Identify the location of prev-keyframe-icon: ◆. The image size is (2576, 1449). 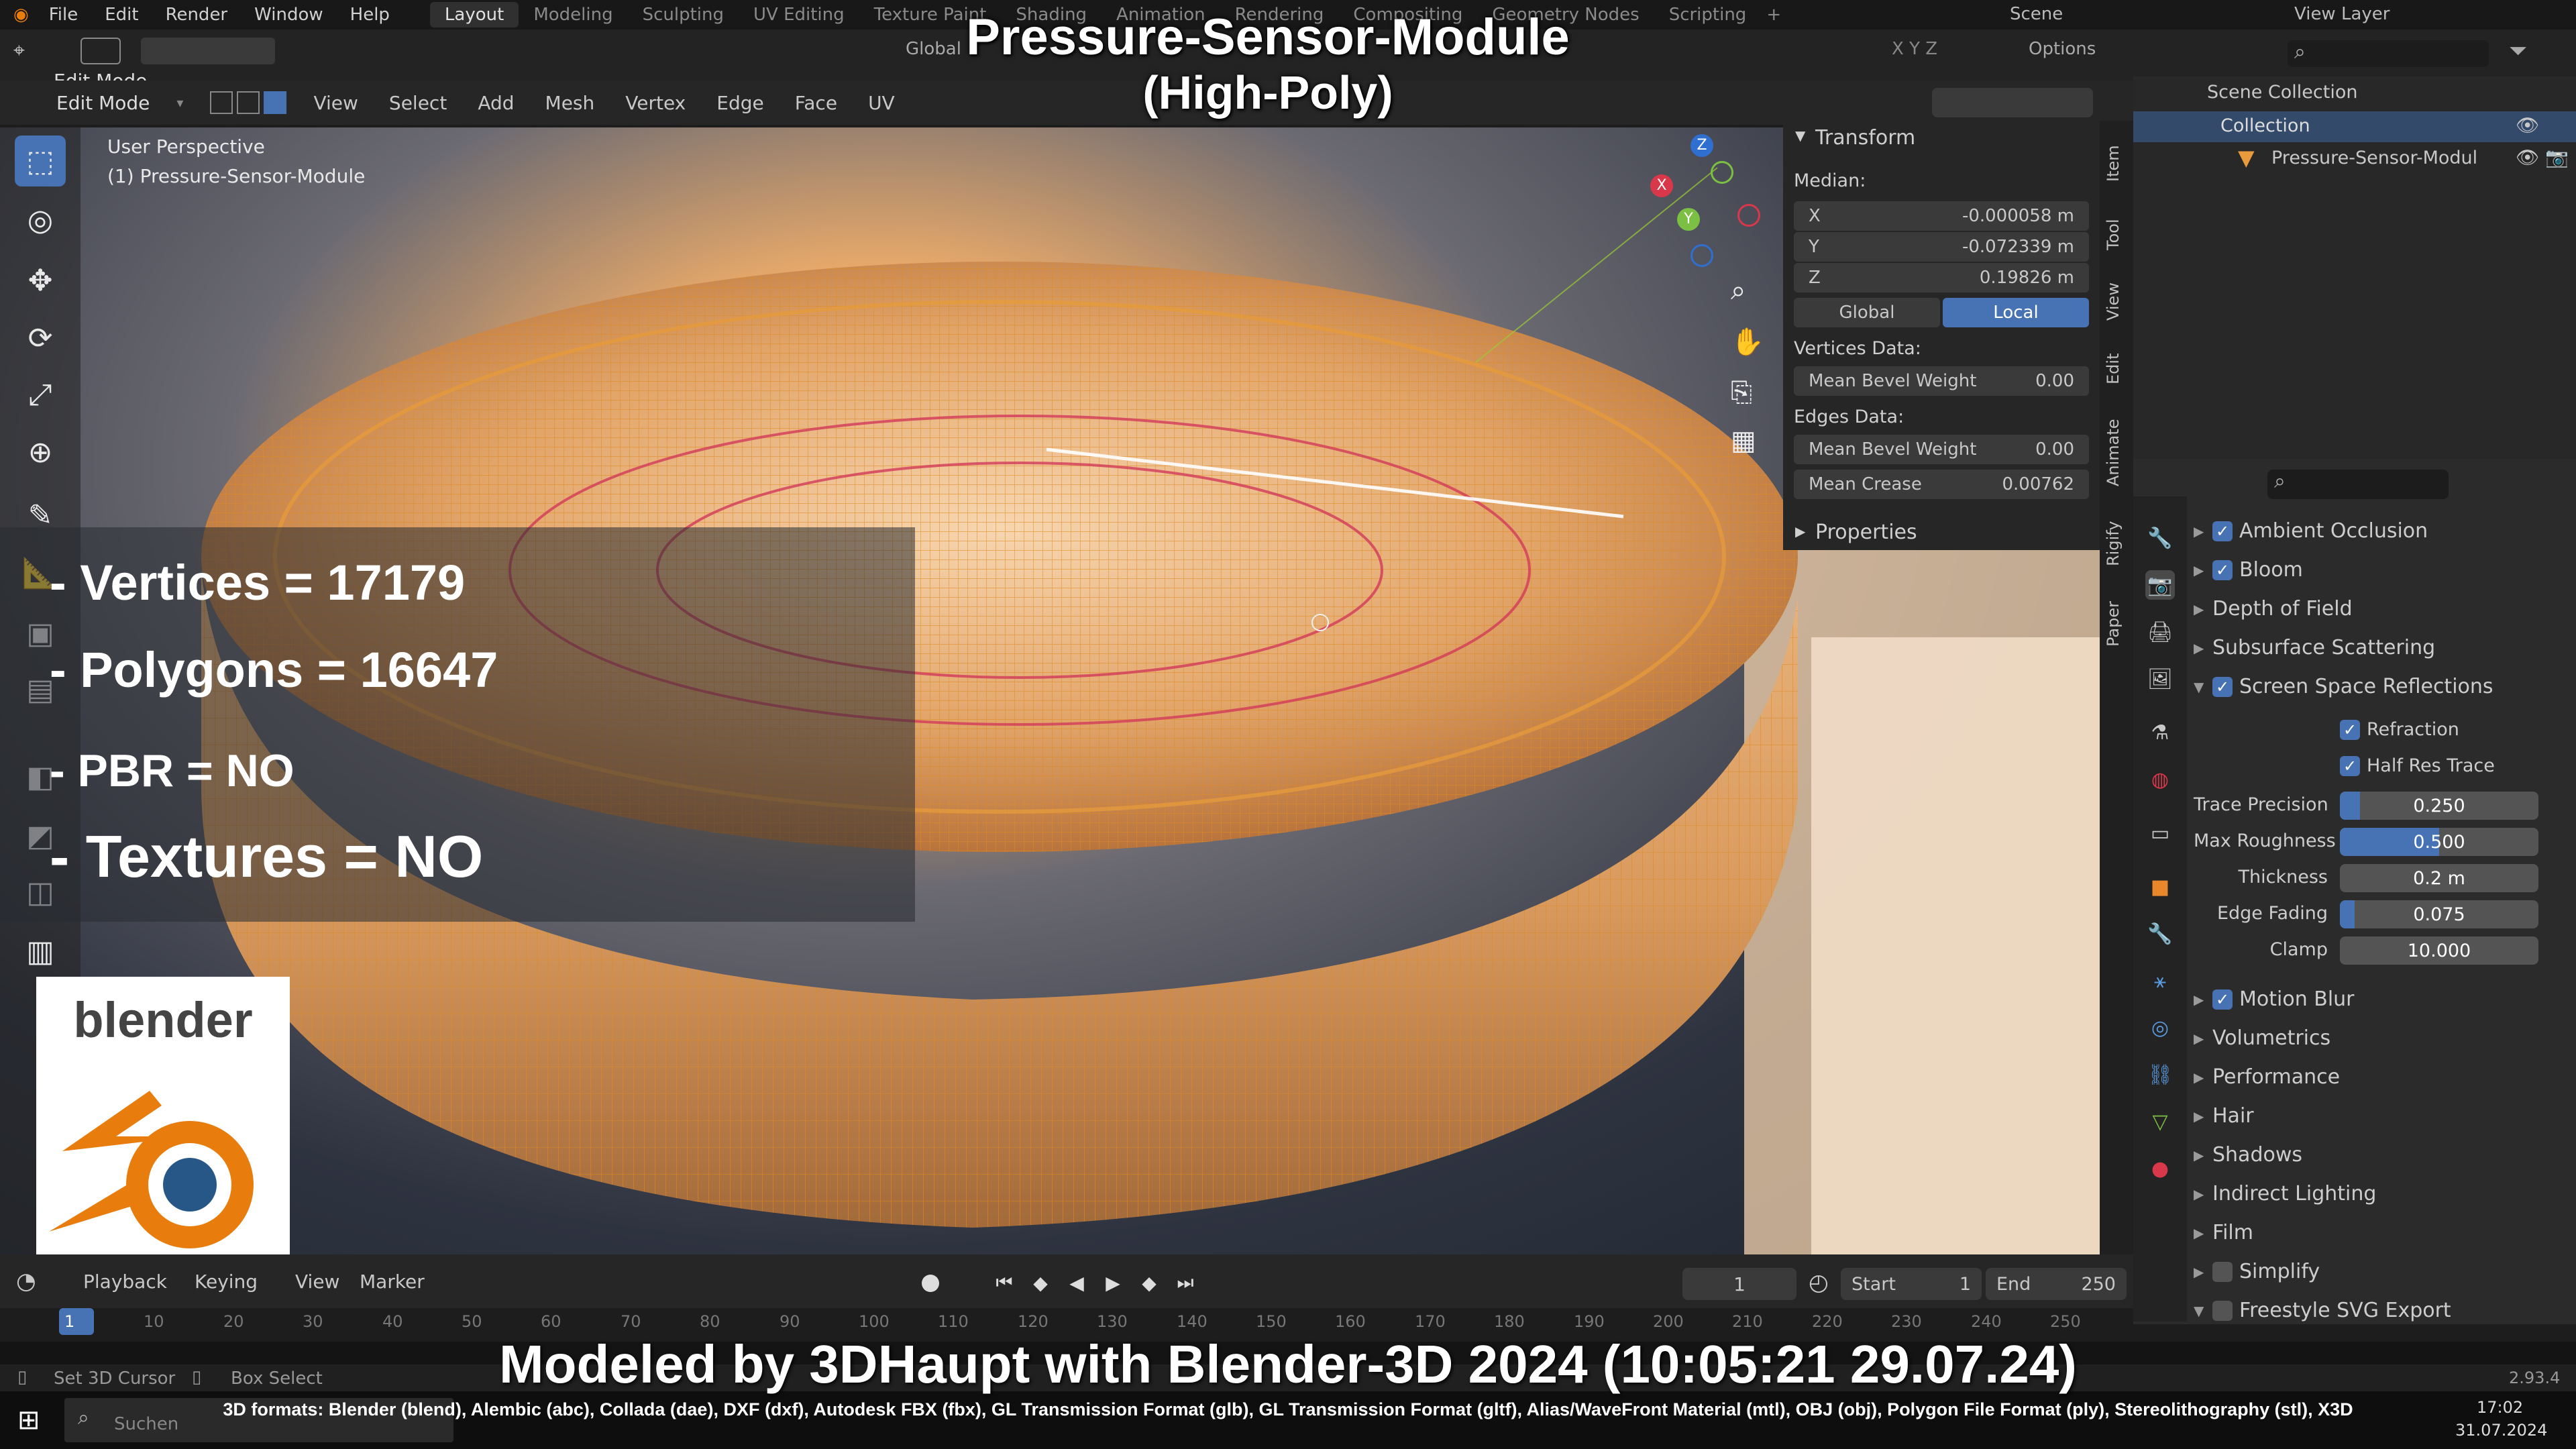
(1040, 1282).